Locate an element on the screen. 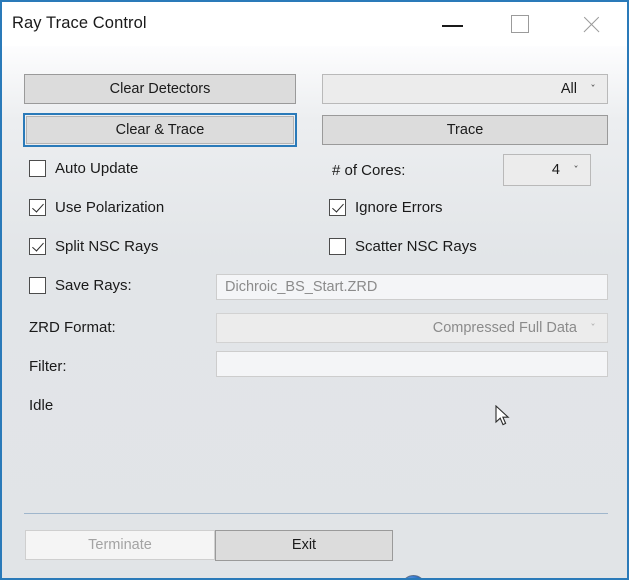 Image resolution: width=629 pixels, height=580 pixels. minimize-icon is located at coordinates (452, 26).